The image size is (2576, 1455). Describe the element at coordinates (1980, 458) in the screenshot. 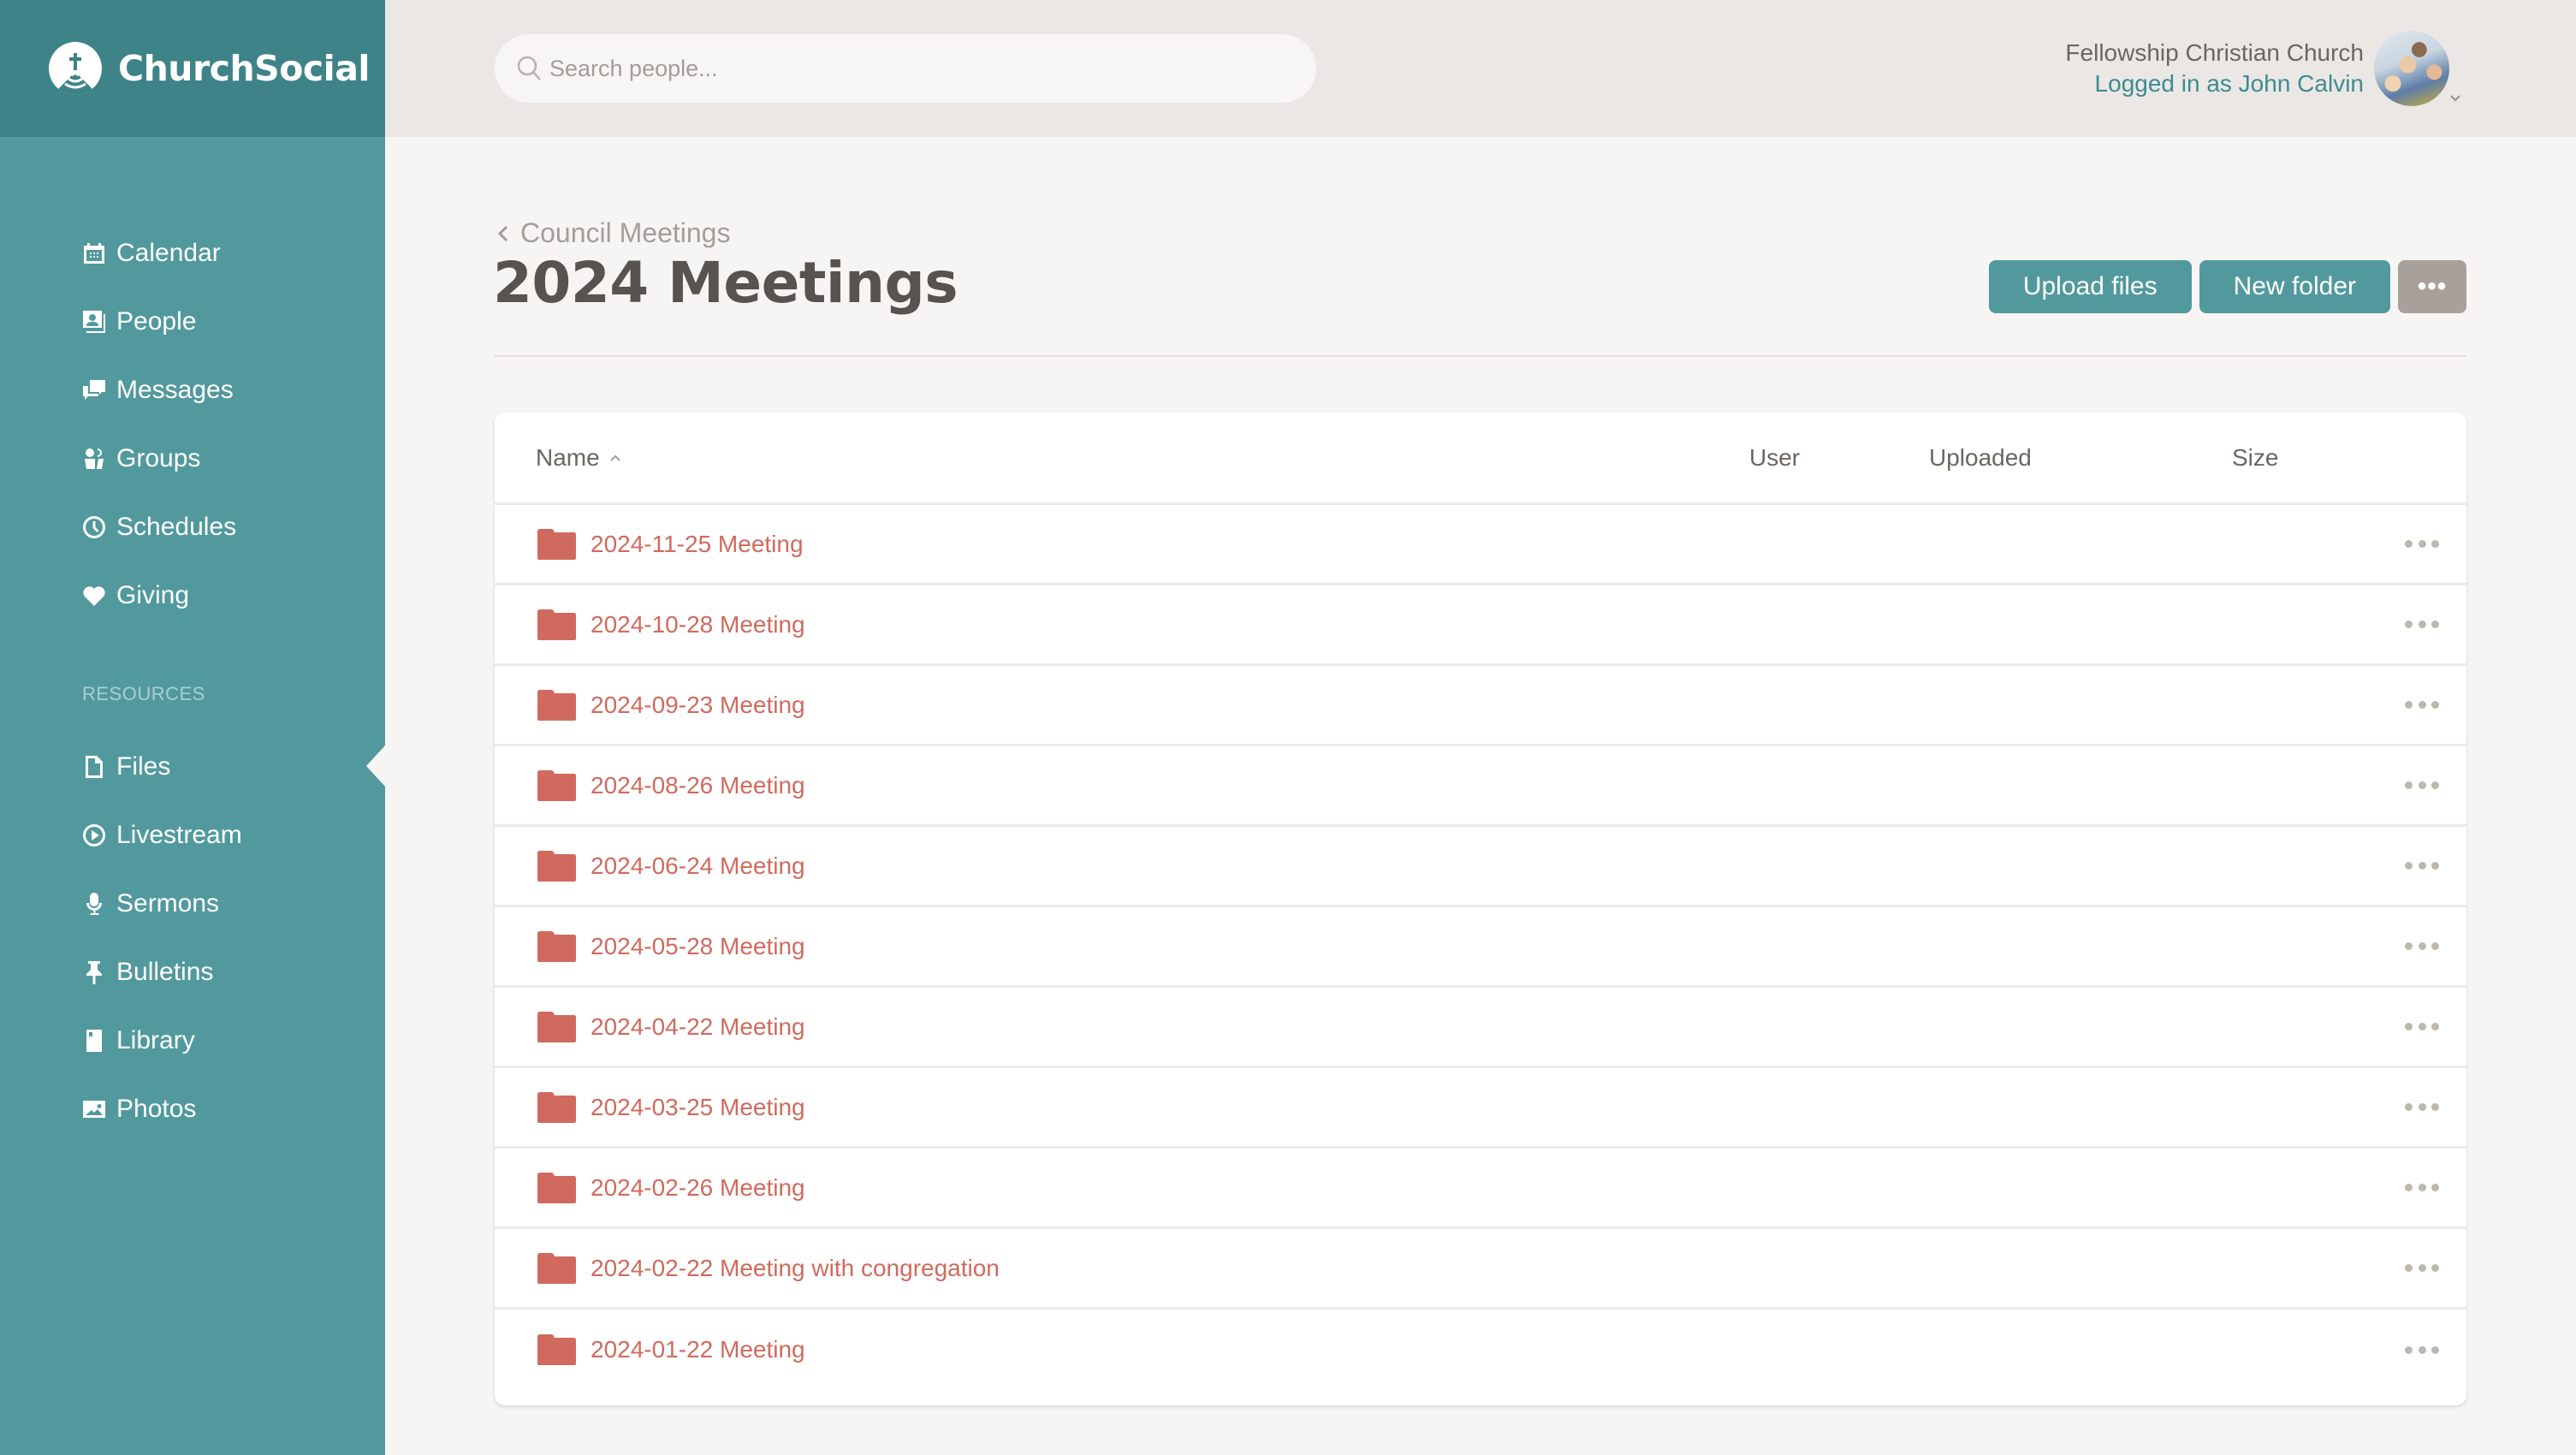

I see `column-header-uploaded: Uploaded` at that location.